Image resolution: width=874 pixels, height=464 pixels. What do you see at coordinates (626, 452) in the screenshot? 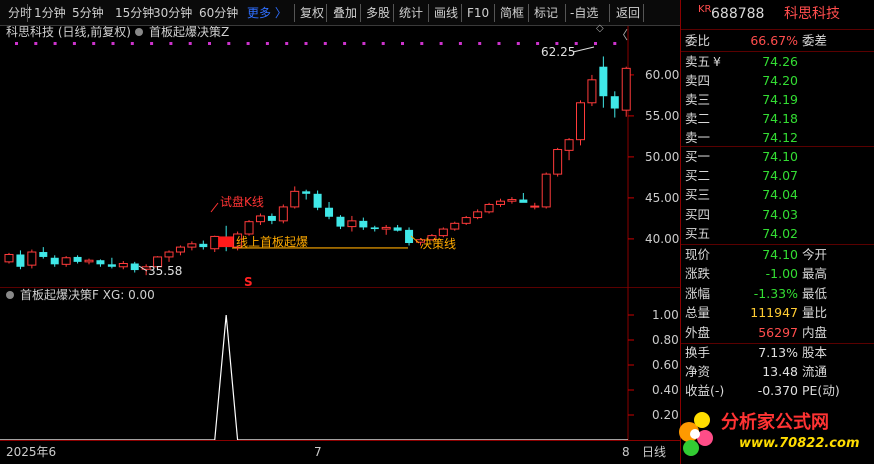
I see `date-label: 8` at bounding box center [626, 452].